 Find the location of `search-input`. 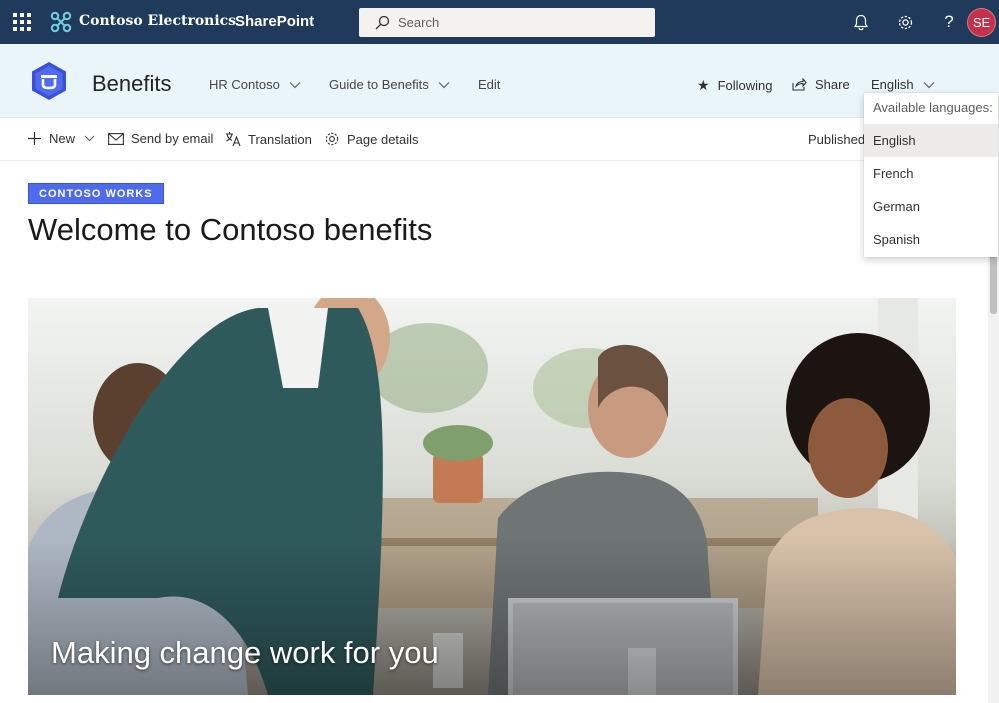

search-input is located at coordinates (518, 22).